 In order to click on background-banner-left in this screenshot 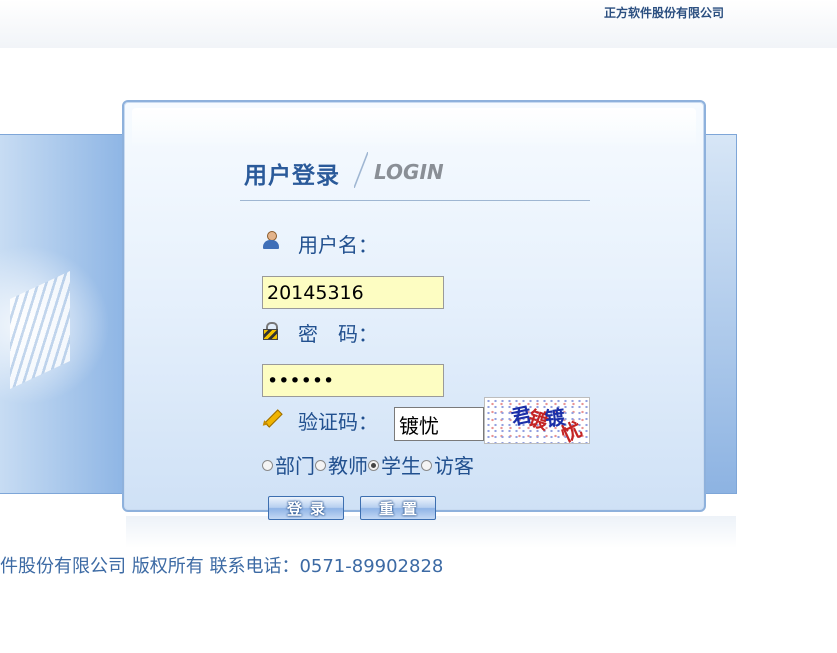, I will do `click(61, 314)`.